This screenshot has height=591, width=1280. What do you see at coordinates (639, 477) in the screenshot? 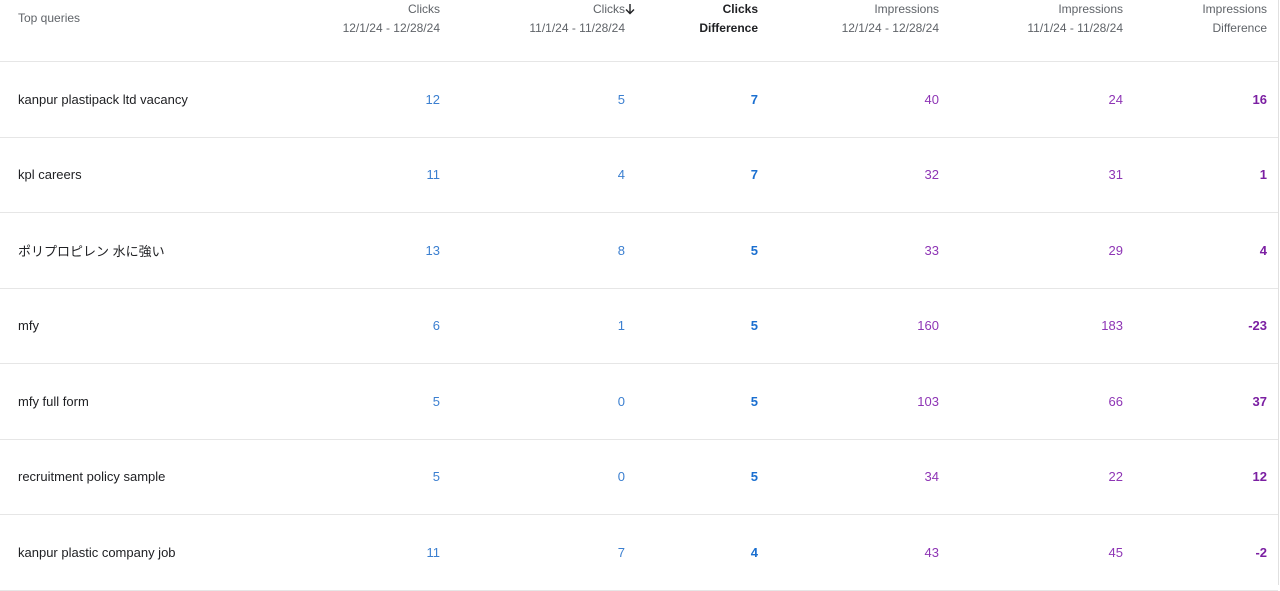
I see `table-row: recruitment policy sample 5 0 5 34 22 12` at bounding box center [639, 477].